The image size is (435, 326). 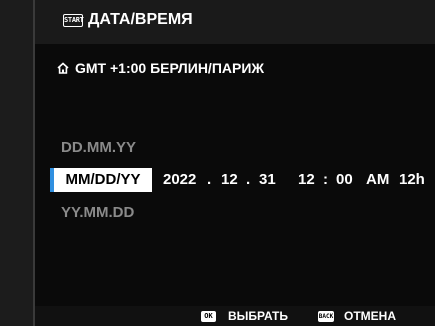 I want to click on timezone-label: GMT +1:00 БЕРЛИН/ПАРИЖ, so click(x=170, y=68).